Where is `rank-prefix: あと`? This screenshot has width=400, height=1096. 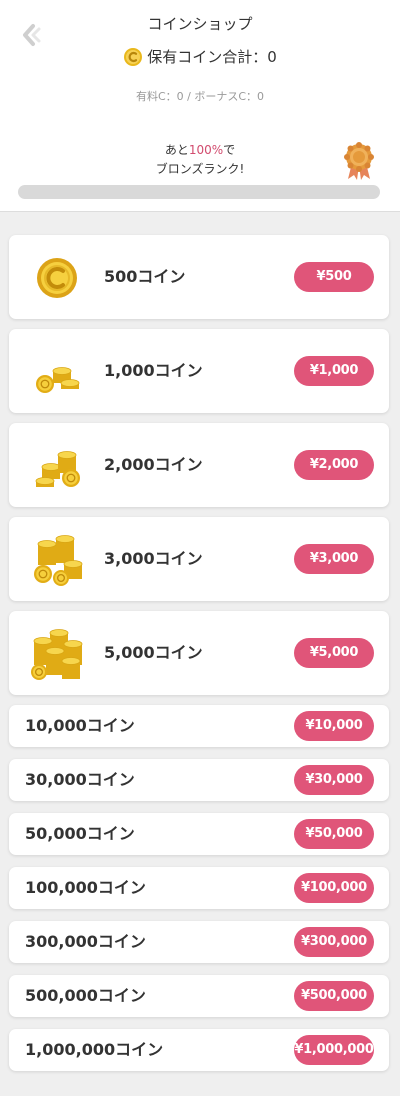 rank-prefix: あと is located at coordinates (176, 150).